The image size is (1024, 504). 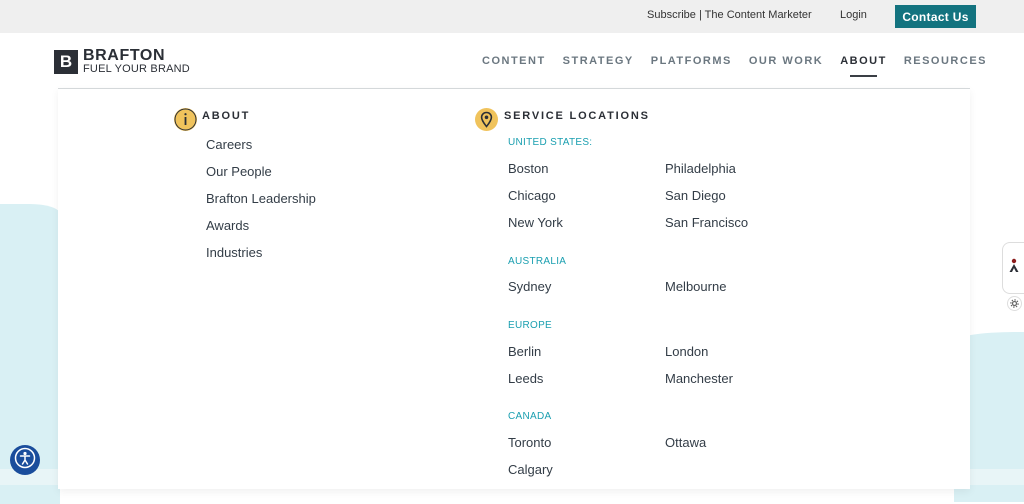 I want to click on city-new-york: New York, so click(x=535, y=222).